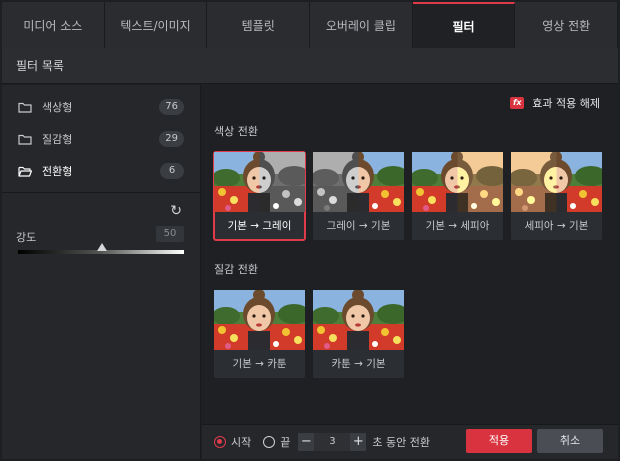 This screenshot has height=461, width=620. Describe the element at coordinates (172, 171) in the screenshot. I see `category-count: 6` at that location.